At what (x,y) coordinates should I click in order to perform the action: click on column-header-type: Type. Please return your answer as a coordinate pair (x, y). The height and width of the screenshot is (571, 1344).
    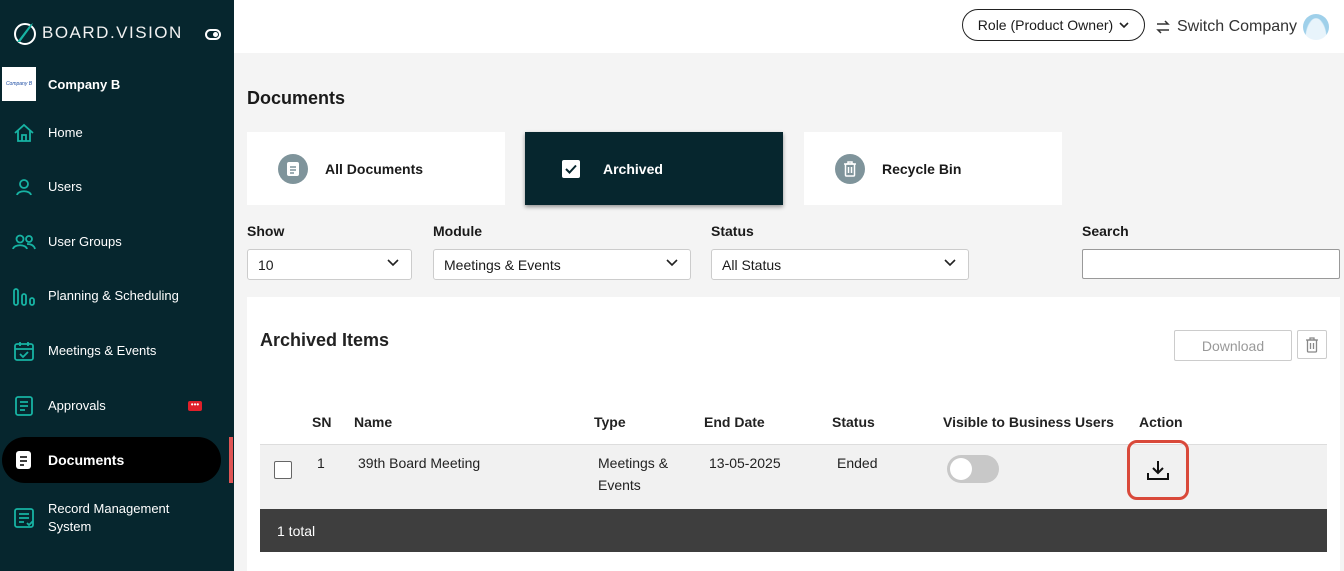
    Looking at the image, I should click on (610, 422).